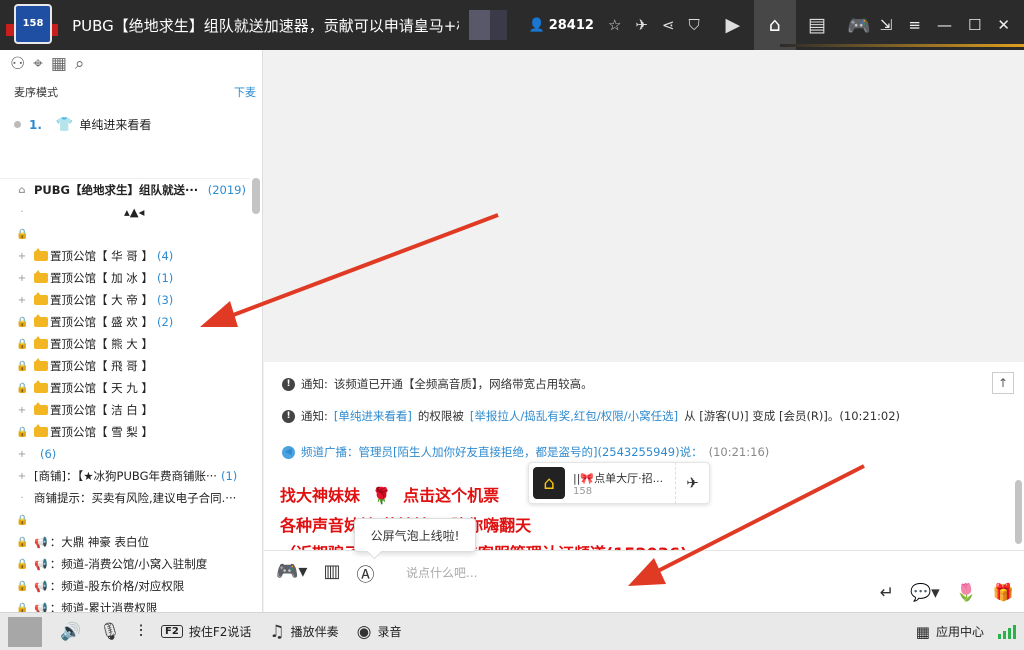 The image size is (1024, 650). Describe the element at coordinates (479, 25) in the screenshot. I see `owner-avatar` at that location.